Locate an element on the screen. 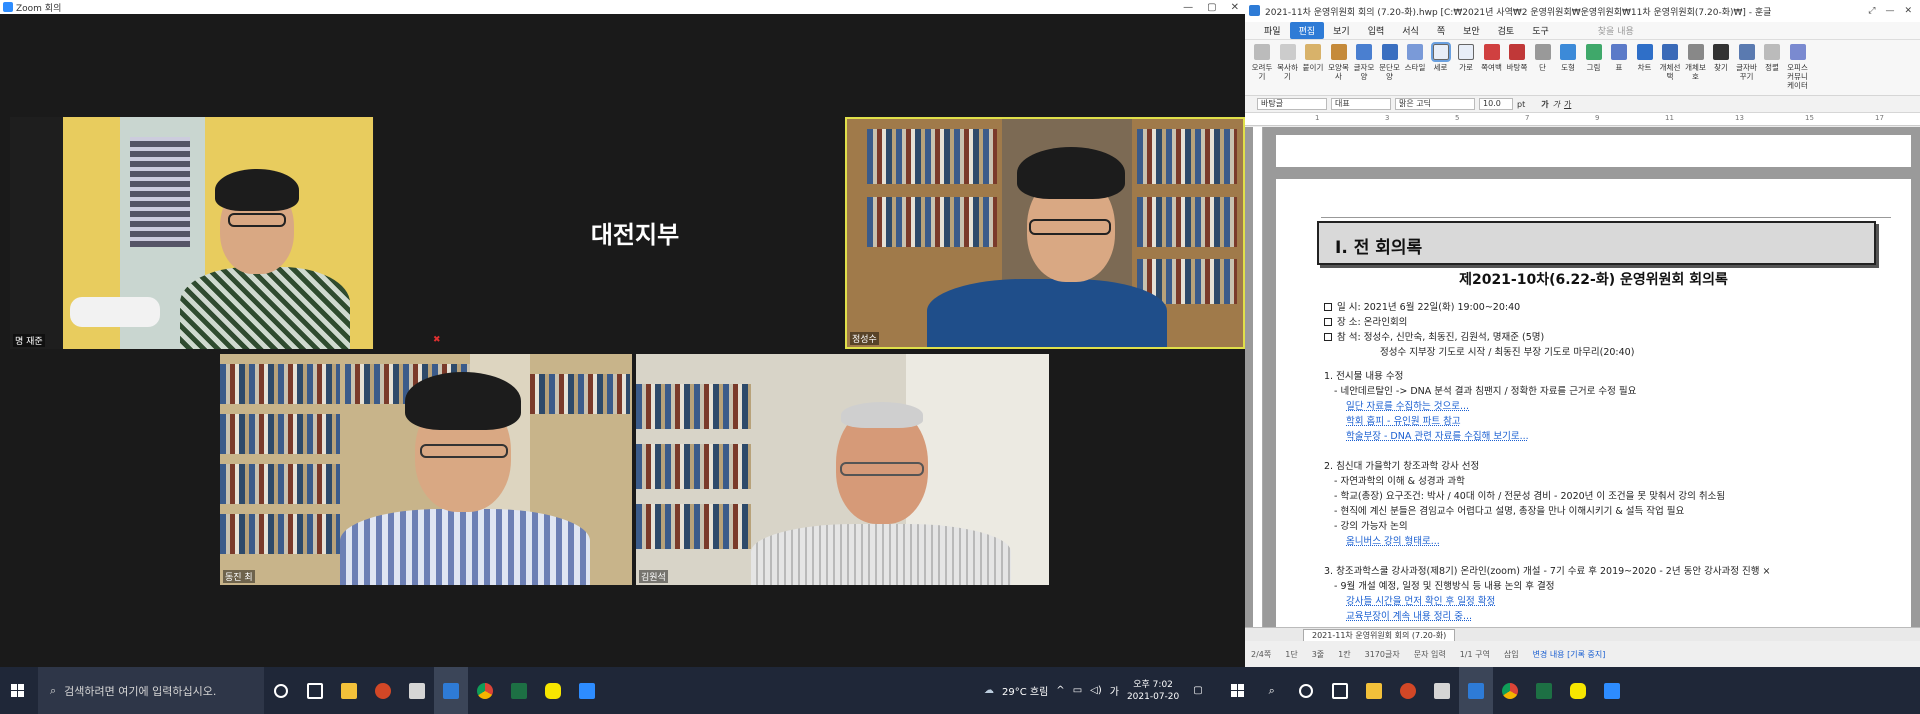 Image resolution: width=1920 pixels, height=714 pixels. picture-icon is located at coordinates (1593, 52).